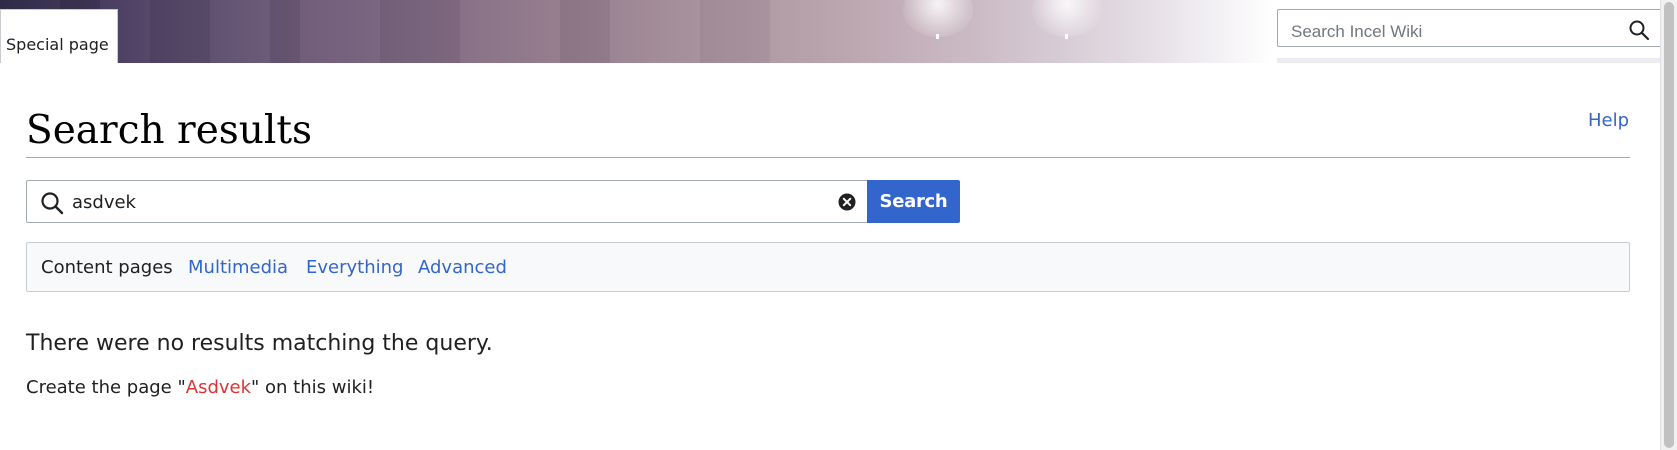 This screenshot has height=450, width=1677. What do you see at coordinates (106, 387) in the screenshot?
I see `create-page-prefix: Create the page "` at bounding box center [106, 387].